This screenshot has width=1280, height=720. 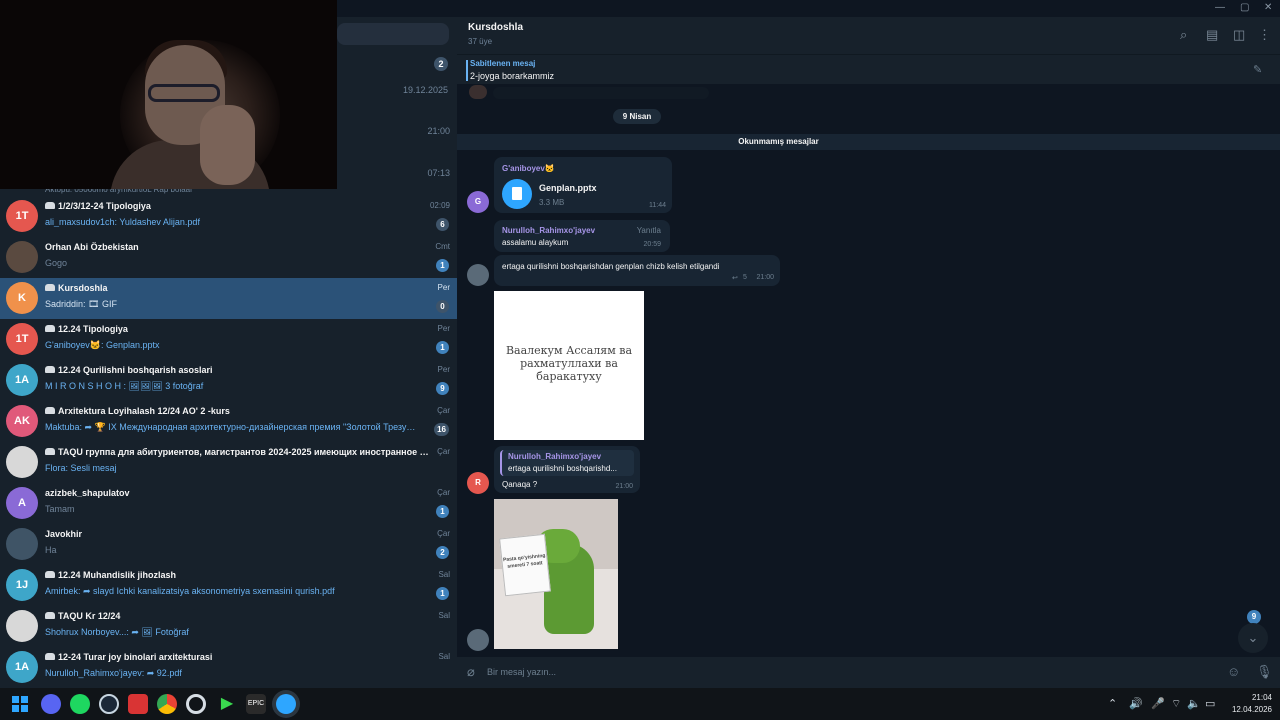 I want to click on opera-gx-icon, so click(x=196, y=704).